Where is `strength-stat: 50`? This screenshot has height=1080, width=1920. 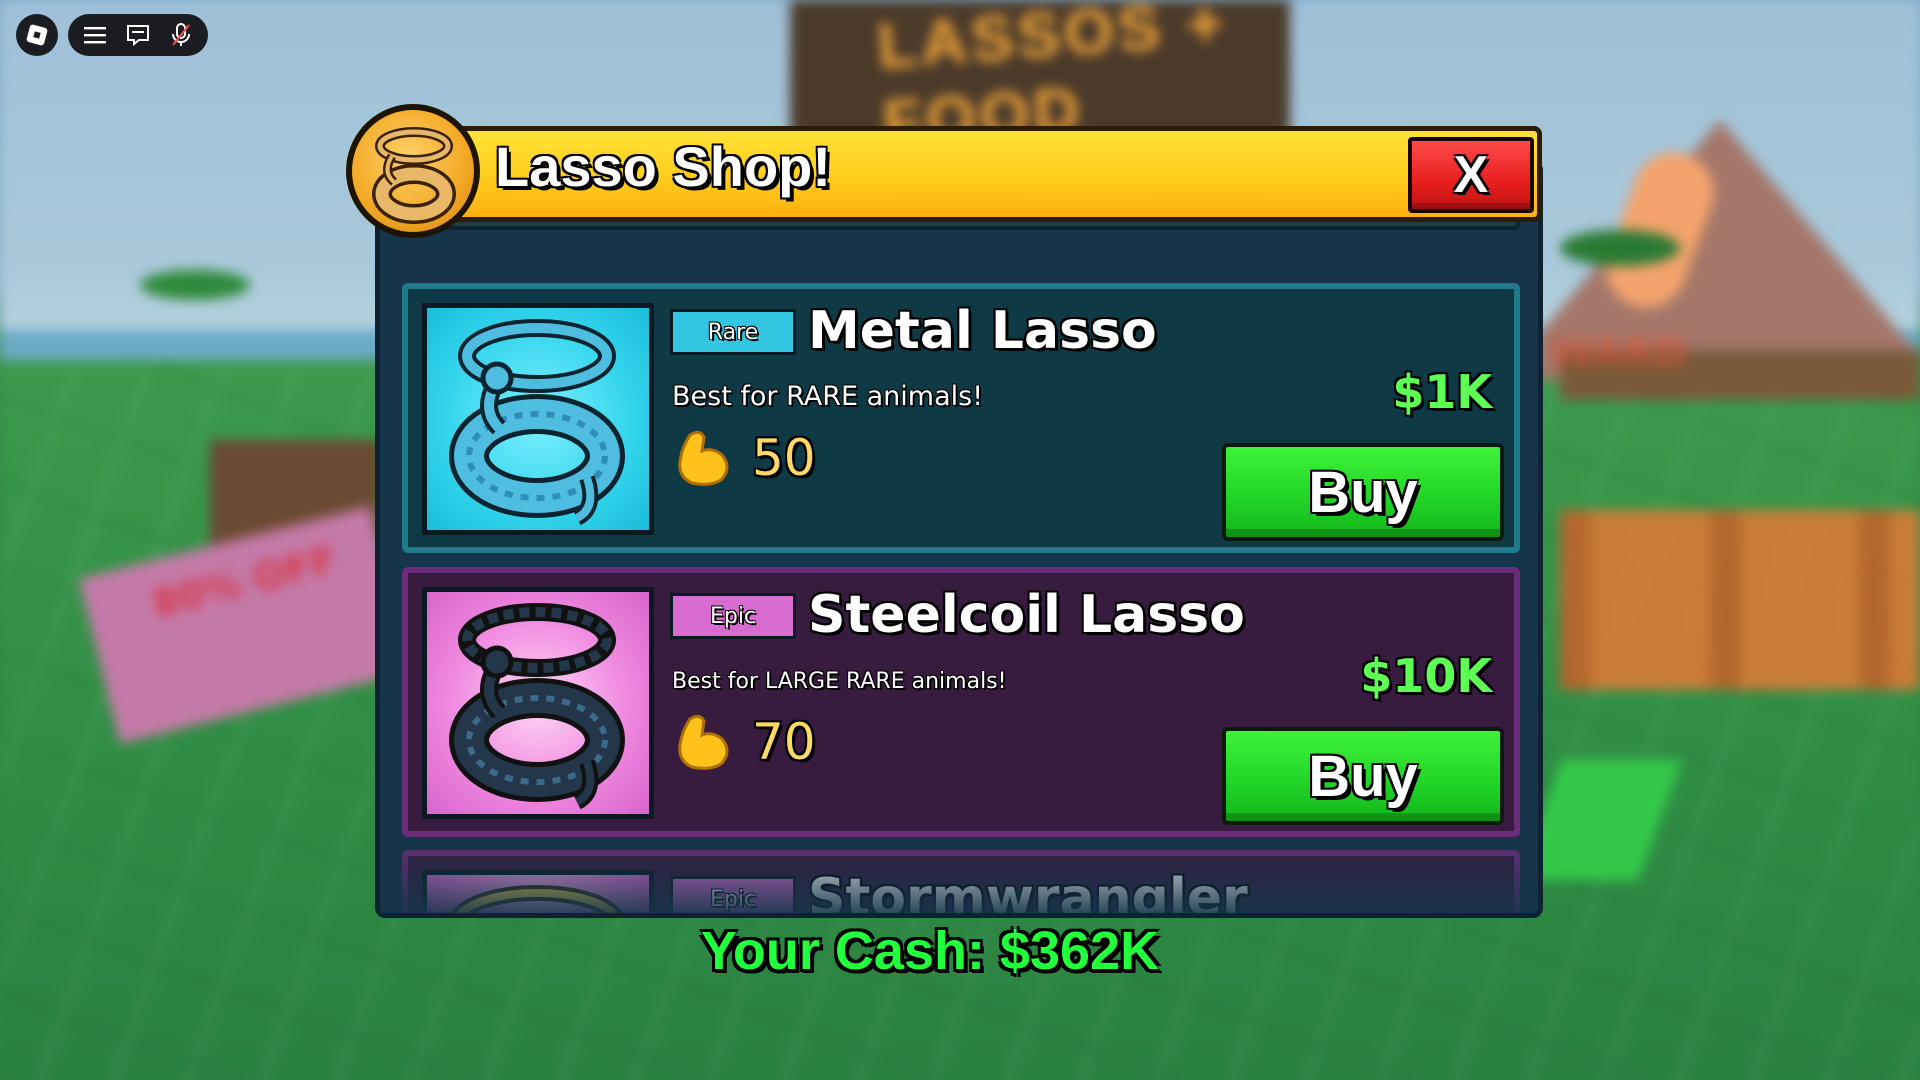 strength-stat: 50 is located at coordinates (744, 458).